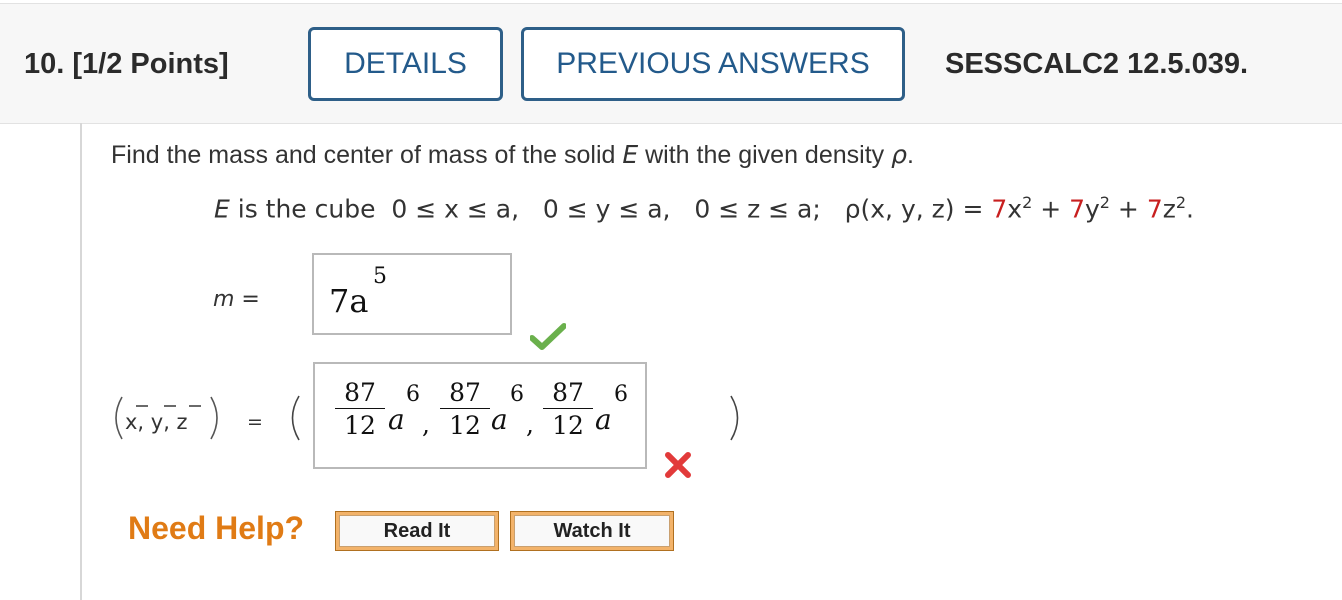 The image size is (1342, 600). Describe the element at coordinates (910, 155) in the screenshot. I see `prompt-text: .` at that location.